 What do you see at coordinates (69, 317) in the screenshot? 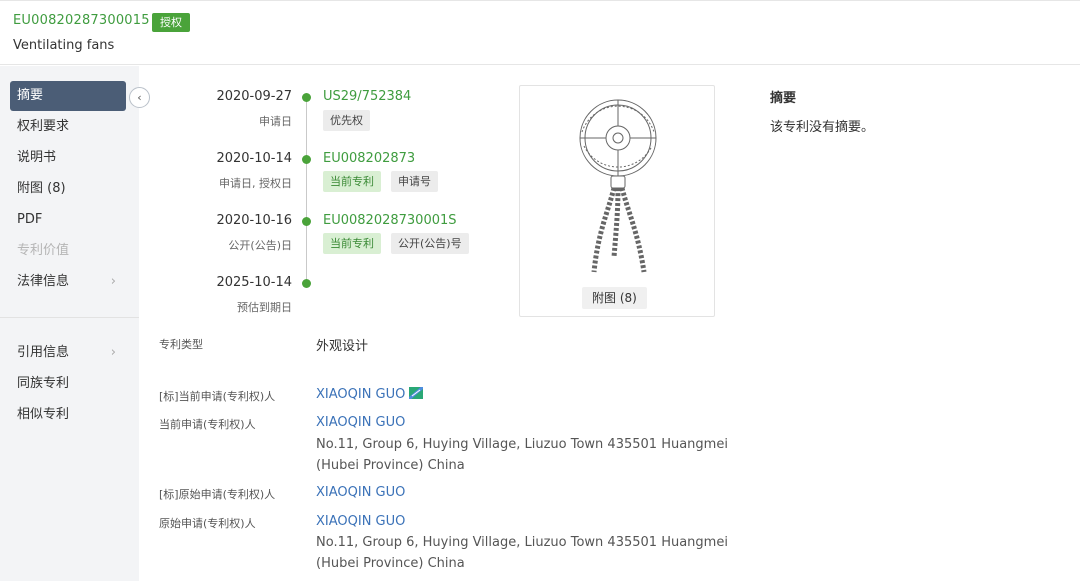
I see `sidebar-divider` at bounding box center [69, 317].